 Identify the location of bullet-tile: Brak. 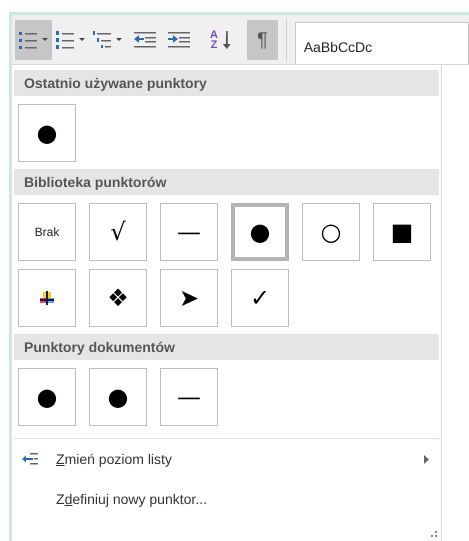
(47, 232).